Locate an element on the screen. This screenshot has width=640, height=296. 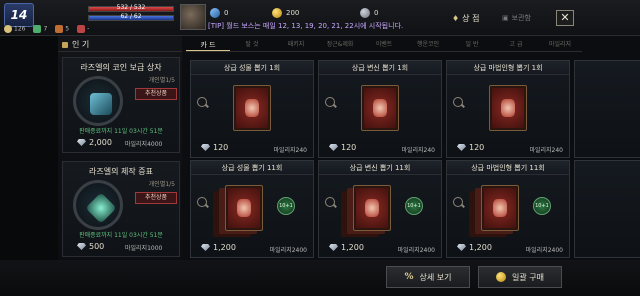
tab-event: 이벤트 is located at coordinates (384, 44).